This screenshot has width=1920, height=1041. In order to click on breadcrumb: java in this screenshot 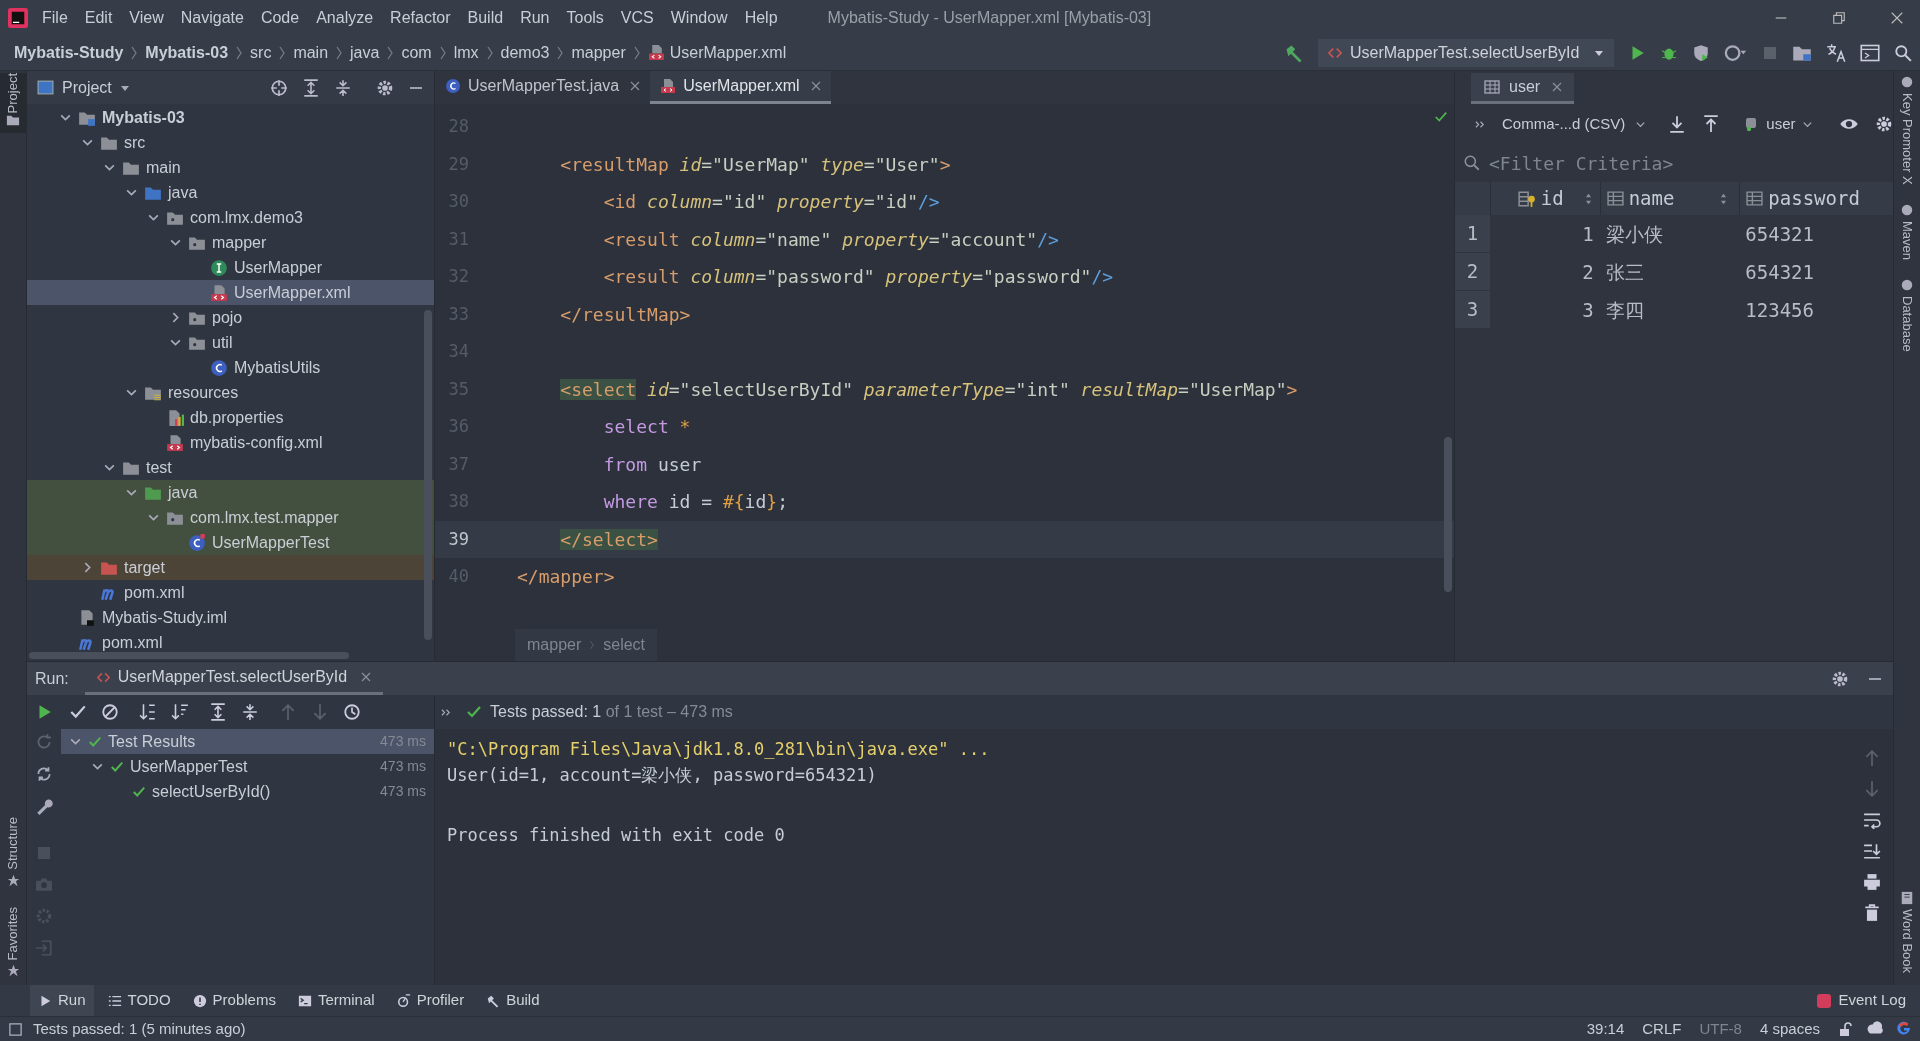, I will do `click(365, 52)`.